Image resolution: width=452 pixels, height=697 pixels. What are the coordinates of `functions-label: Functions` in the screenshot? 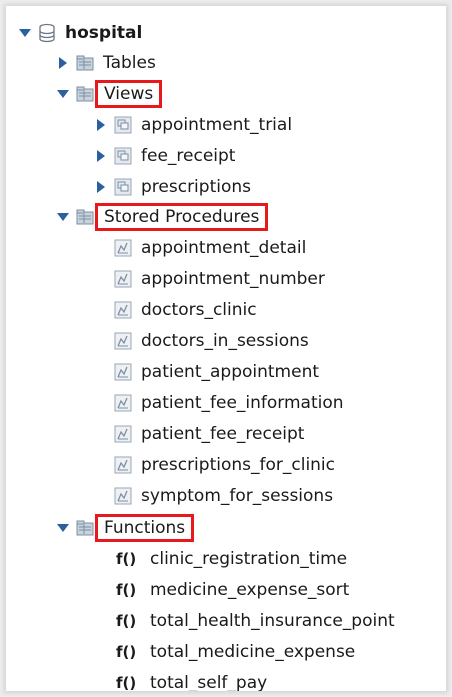 It's located at (145, 527).